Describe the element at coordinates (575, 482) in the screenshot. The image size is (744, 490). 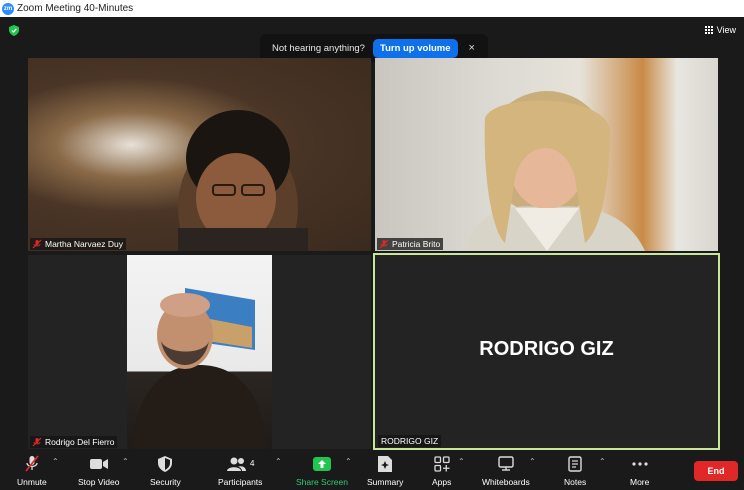
I see `notes-label: Notes` at that location.